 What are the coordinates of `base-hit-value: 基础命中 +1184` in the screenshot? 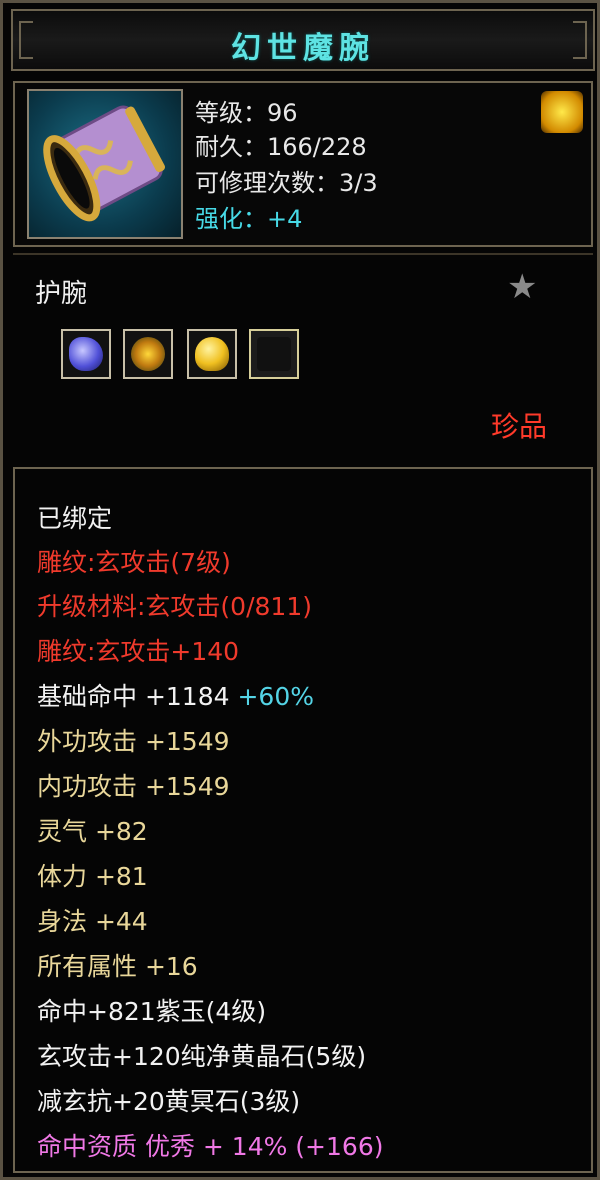 It's located at (133, 696).